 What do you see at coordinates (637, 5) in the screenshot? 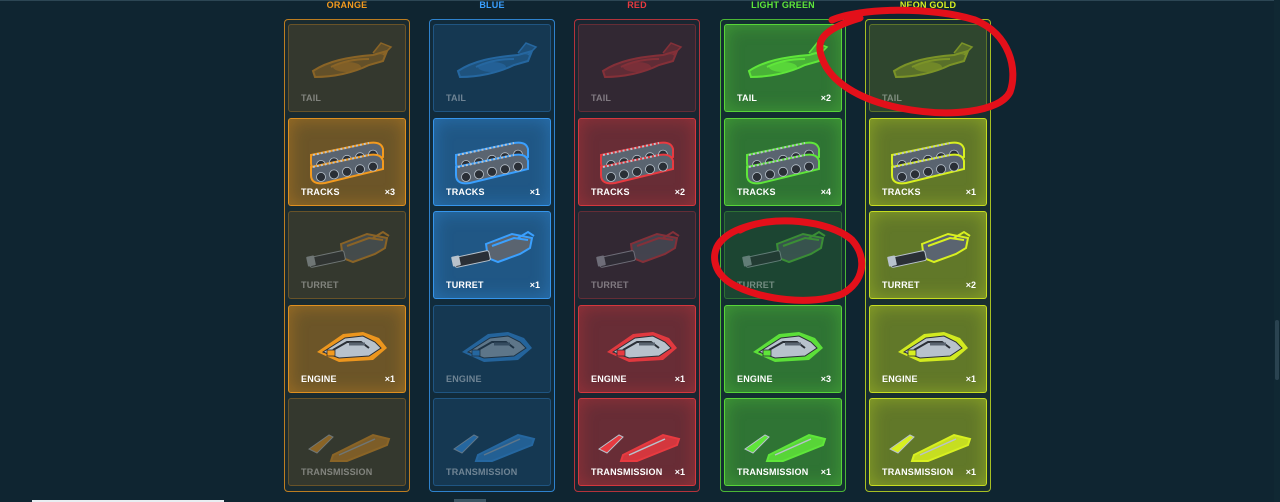
I see `column-title: RED` at bounding box center [637, 5].